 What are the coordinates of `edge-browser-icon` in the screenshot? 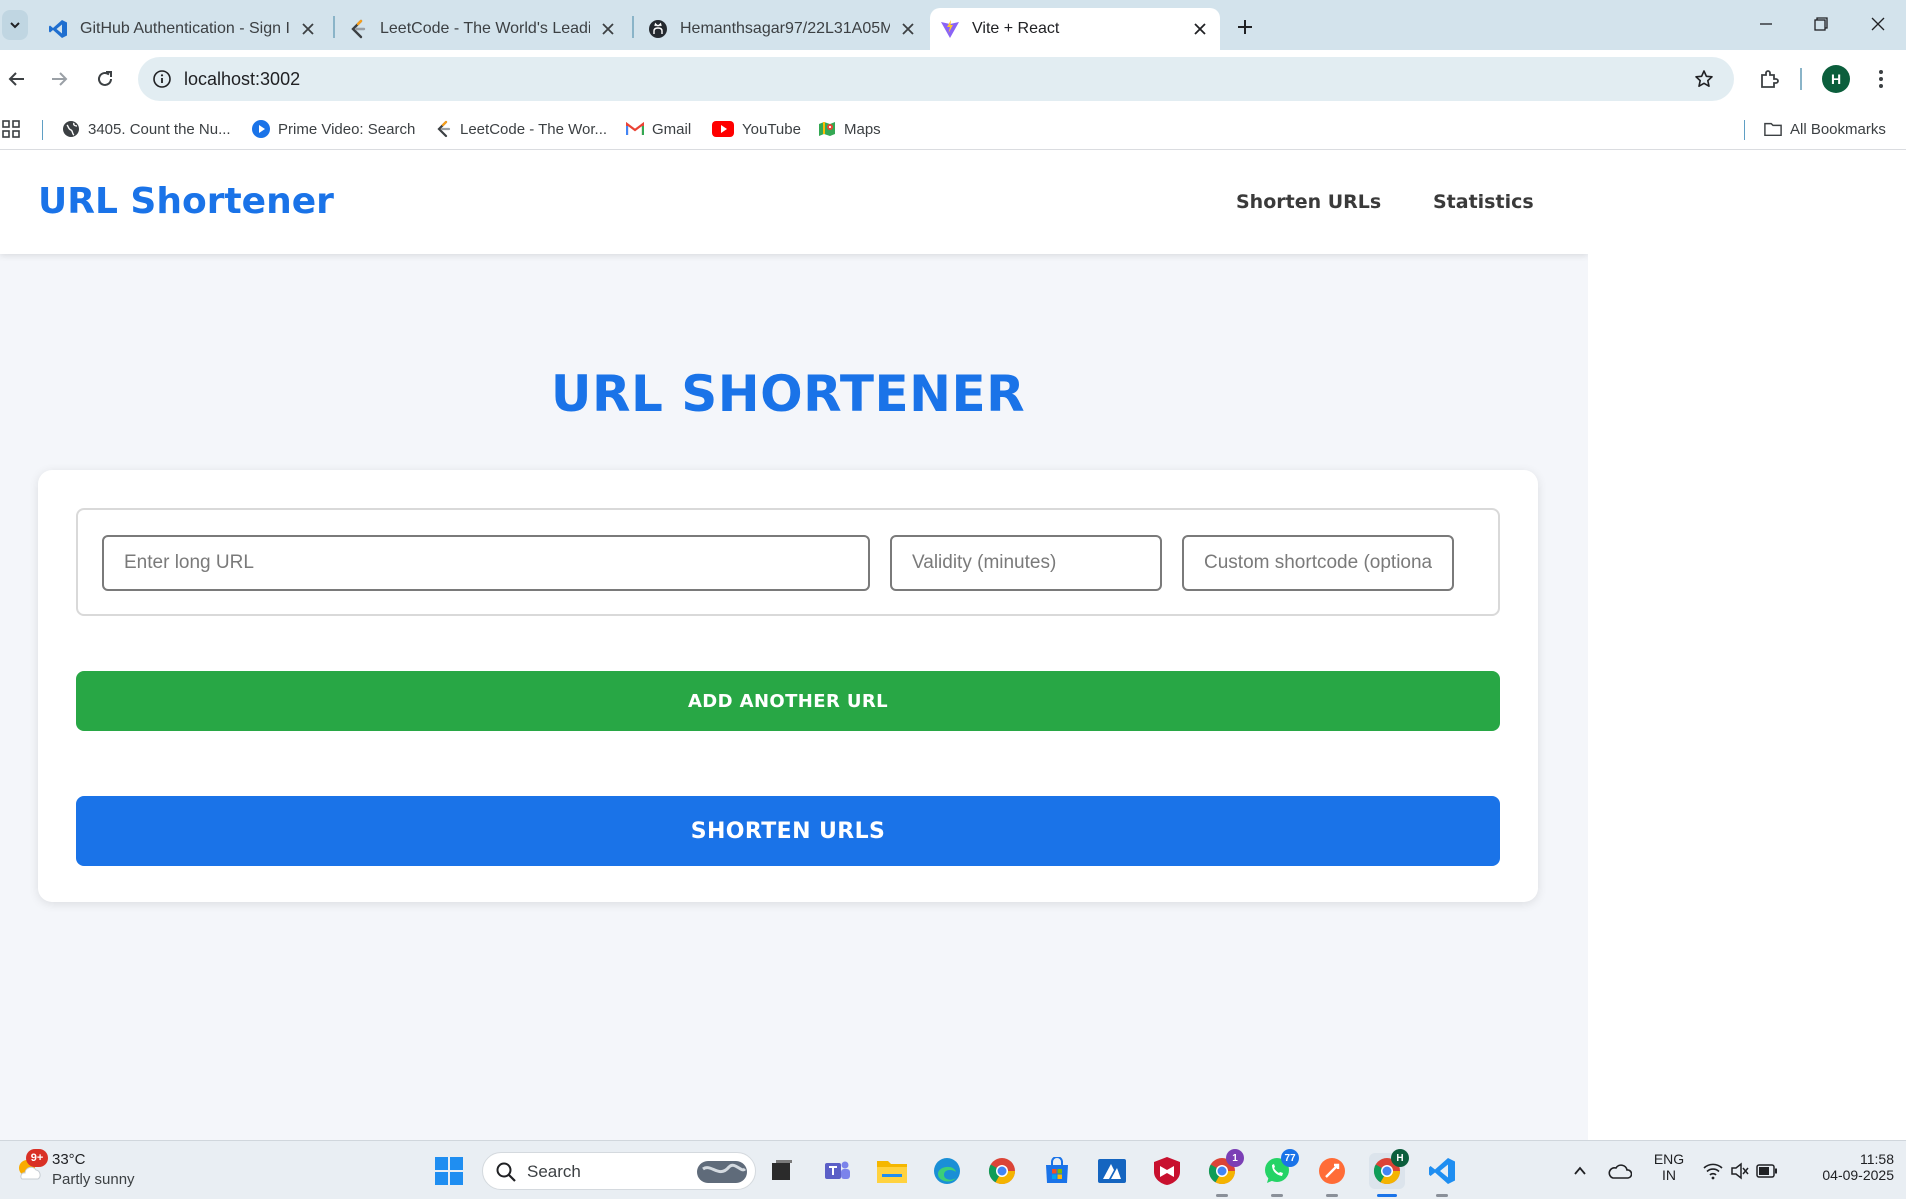 It's located at (947, 1171).